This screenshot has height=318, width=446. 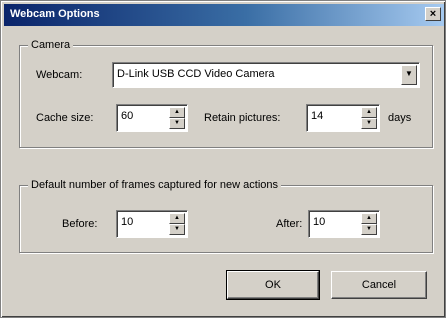 I want to click on before-label: Before:, so click(x=80, y=224).